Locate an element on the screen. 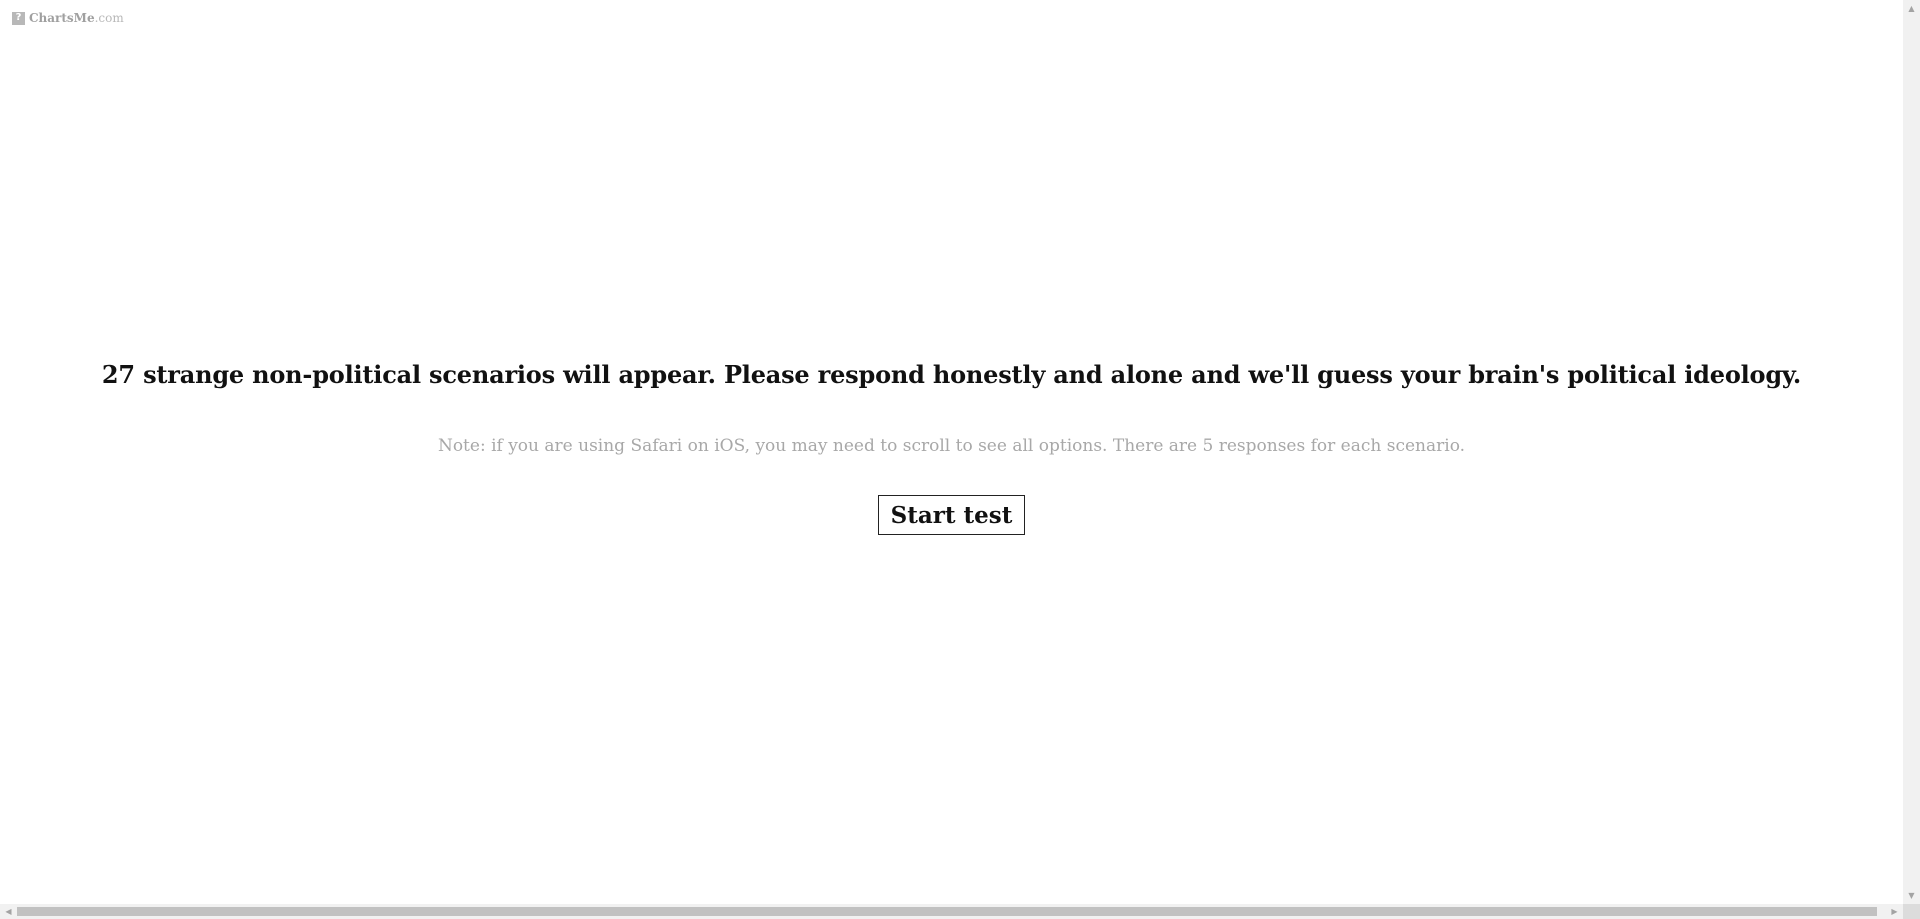  brand-link: ? ChartsMe.com is located at coordinates (68, 18).